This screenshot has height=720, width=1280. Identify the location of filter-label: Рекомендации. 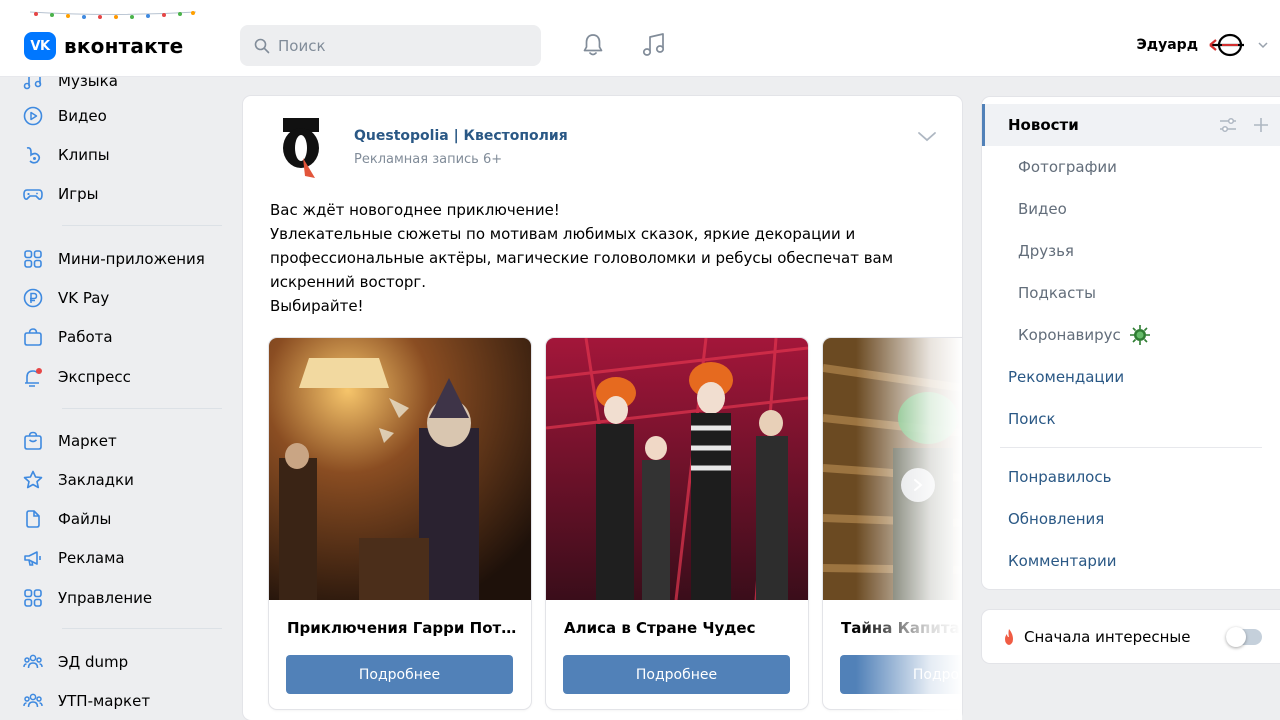
(1066, 377).